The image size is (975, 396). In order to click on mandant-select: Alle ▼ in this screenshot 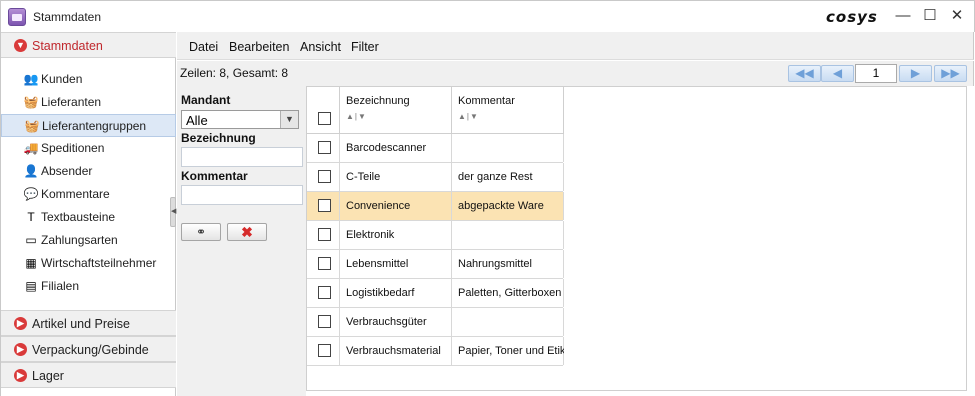, I will do `click(240, 119)`.